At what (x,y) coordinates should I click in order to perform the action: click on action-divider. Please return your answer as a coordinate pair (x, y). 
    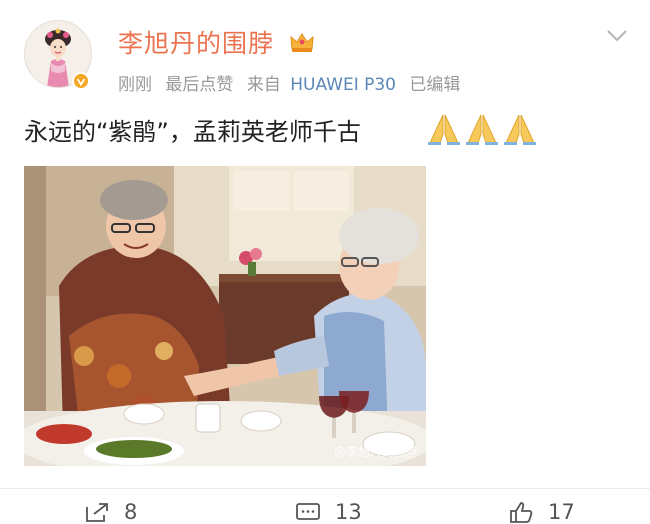
    Looking at the image, I should click on (325, 488).